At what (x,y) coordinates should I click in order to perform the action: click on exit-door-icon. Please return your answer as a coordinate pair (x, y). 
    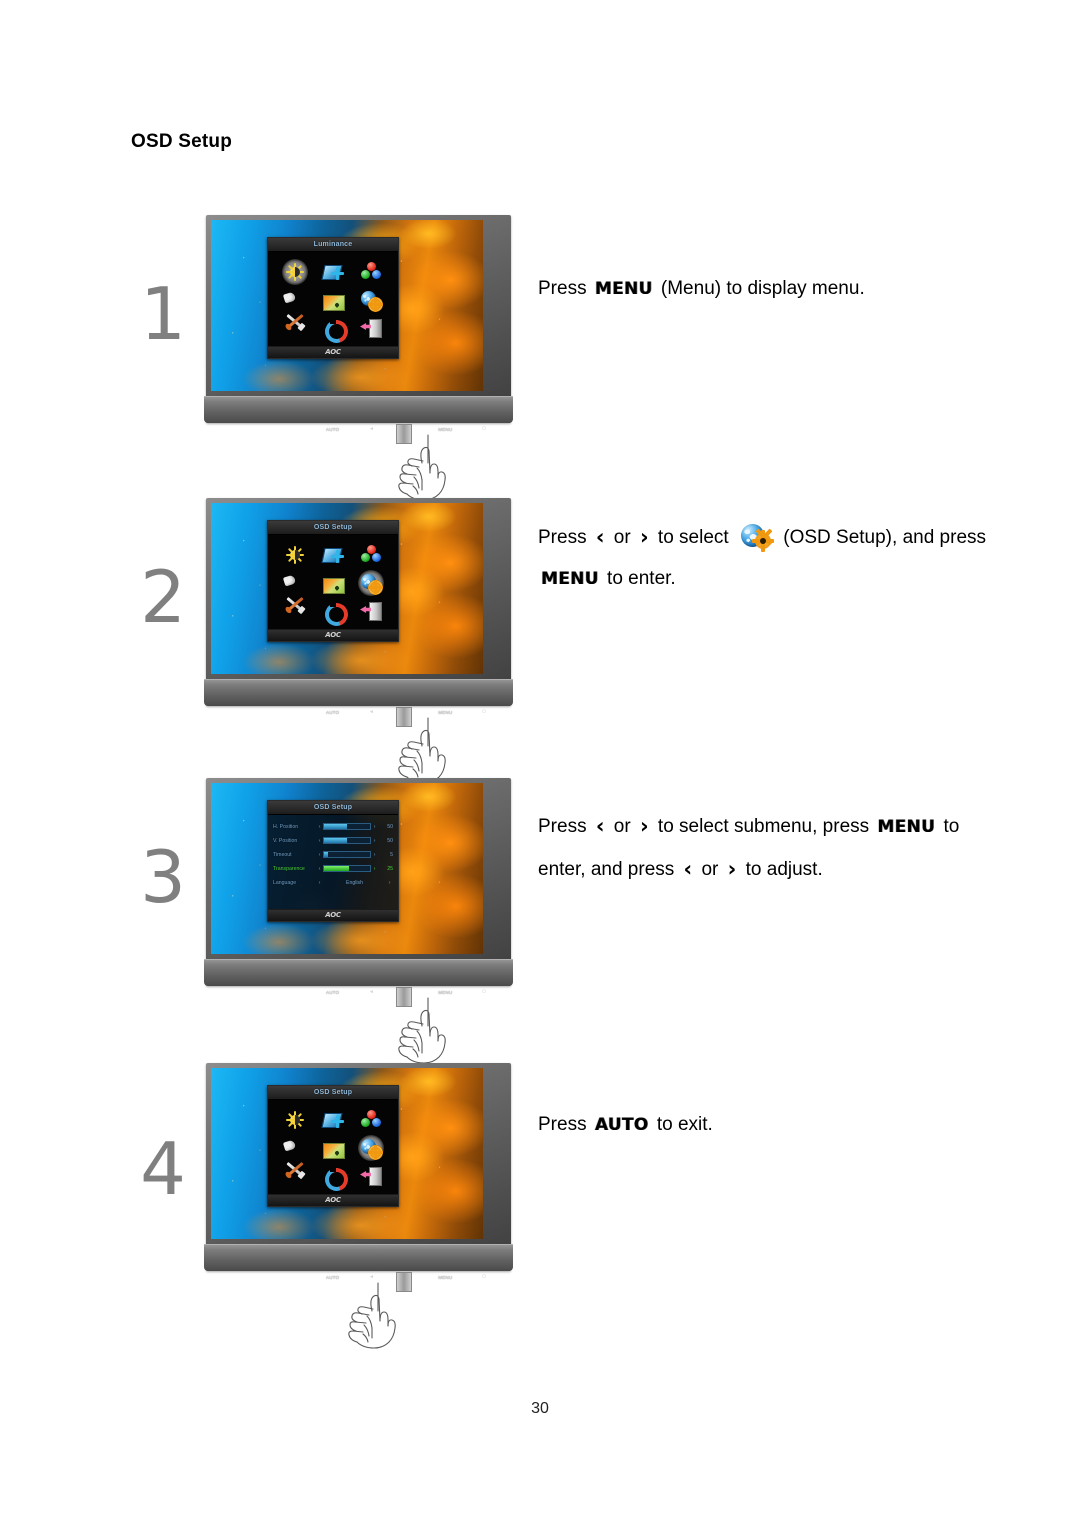
    Looking at the image, I should click on (371, 328).